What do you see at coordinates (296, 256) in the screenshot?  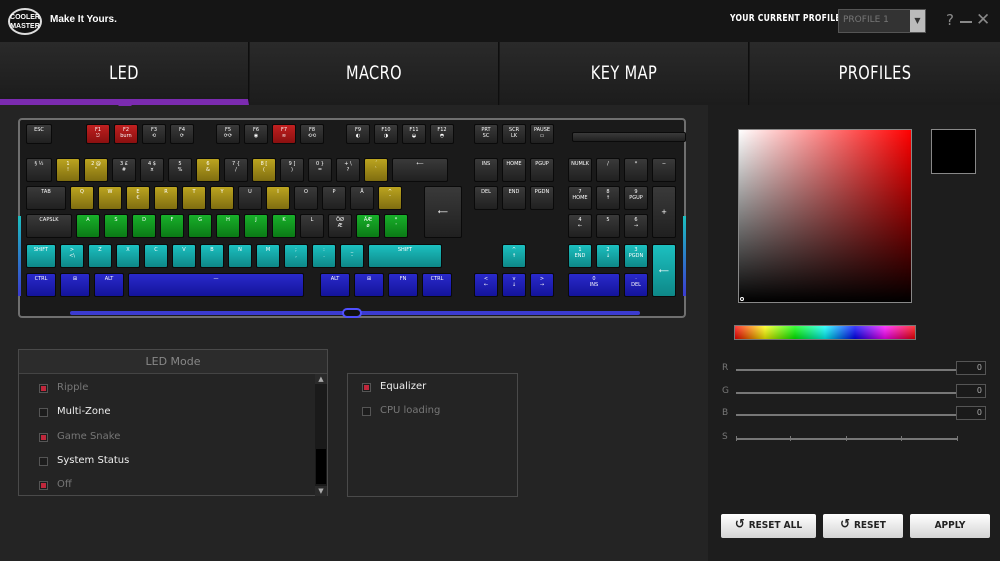 I see `key: ; ,` at bounding box center [296, 256].